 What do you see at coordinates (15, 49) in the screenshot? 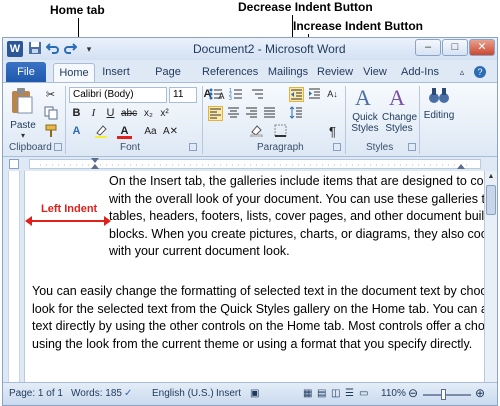
I see `word-logo-icon: W` at bounding box center [15, 49].